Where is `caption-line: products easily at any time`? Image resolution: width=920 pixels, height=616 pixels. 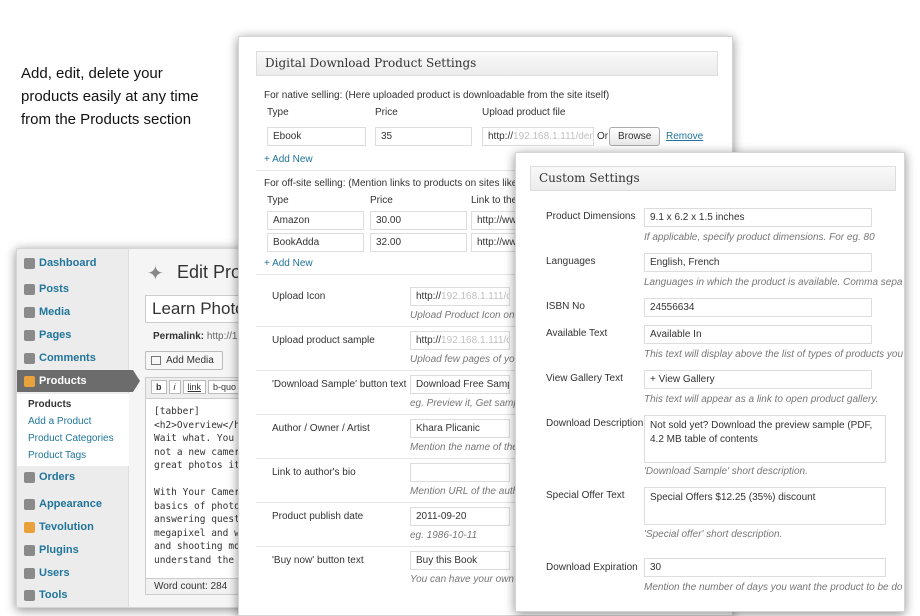
caption-line: products easily at any time is located at coordinates (110, 96).